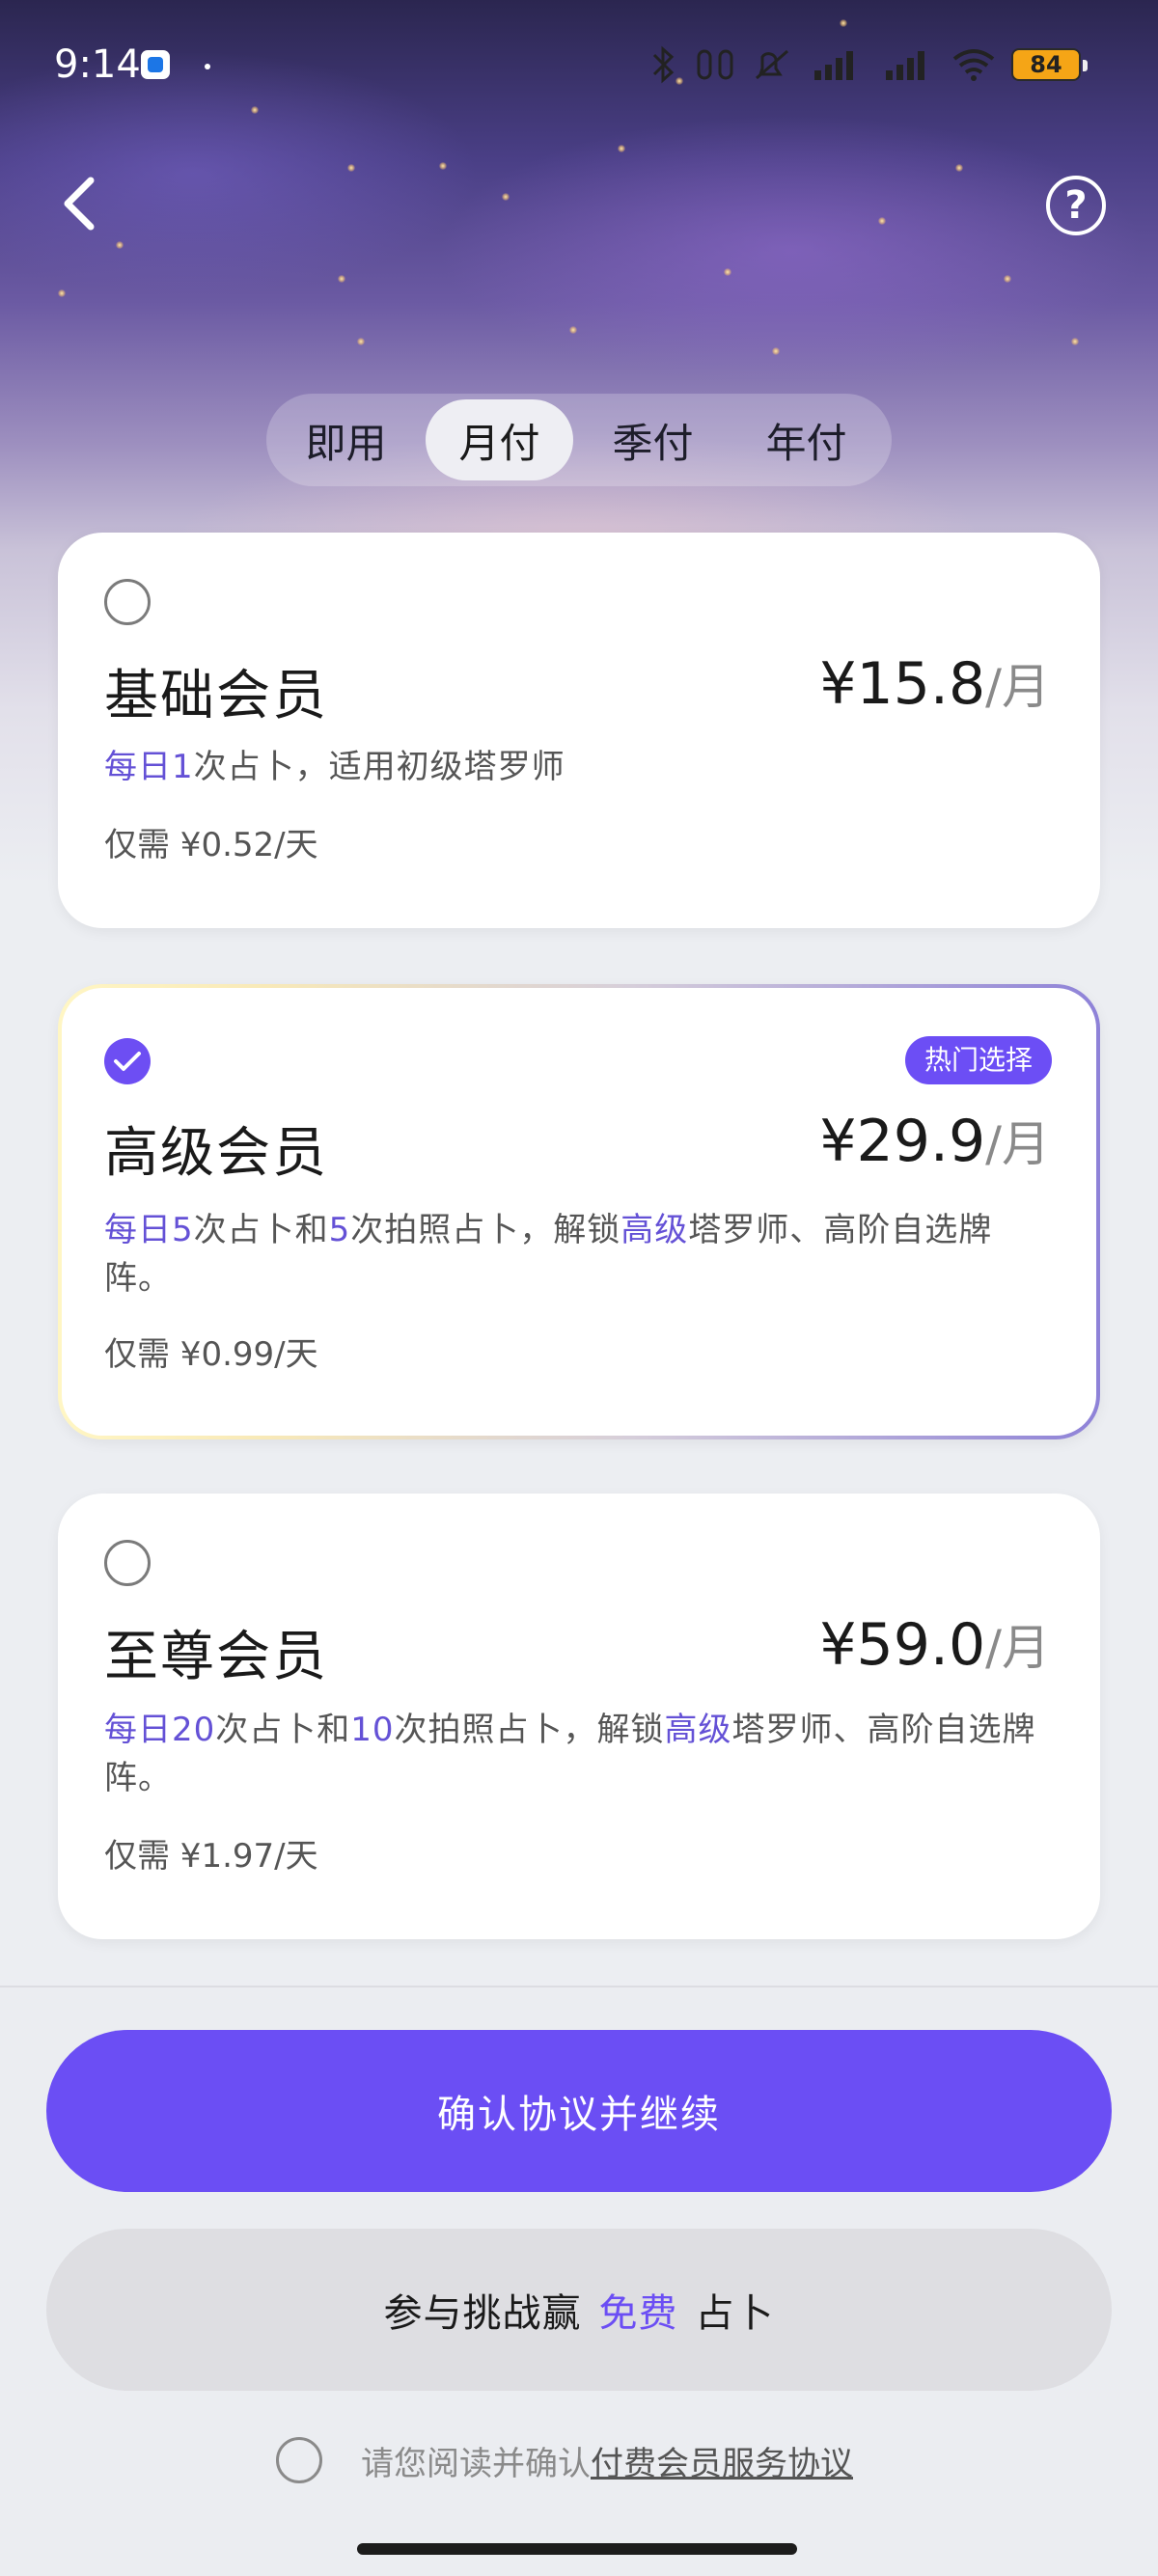 This screenshot has width=1158, height=2576. What do you see at coordinates (346, 440) in the screenshot?
I see `tab-instant: 即用` at bounding box center [346, 440].